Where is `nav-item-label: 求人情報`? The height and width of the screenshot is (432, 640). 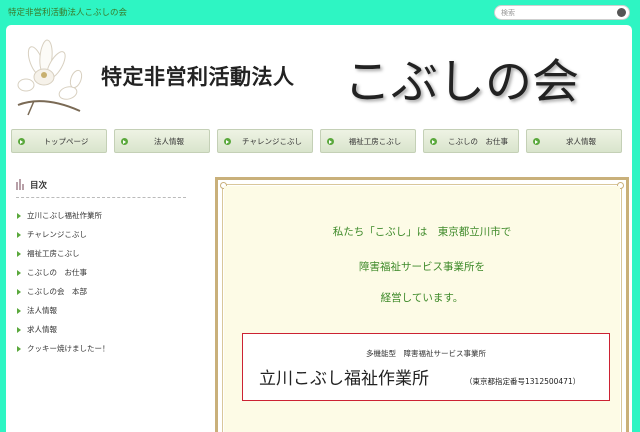
nav-item-label: 求人情報 is located at coordinates (581, 141).